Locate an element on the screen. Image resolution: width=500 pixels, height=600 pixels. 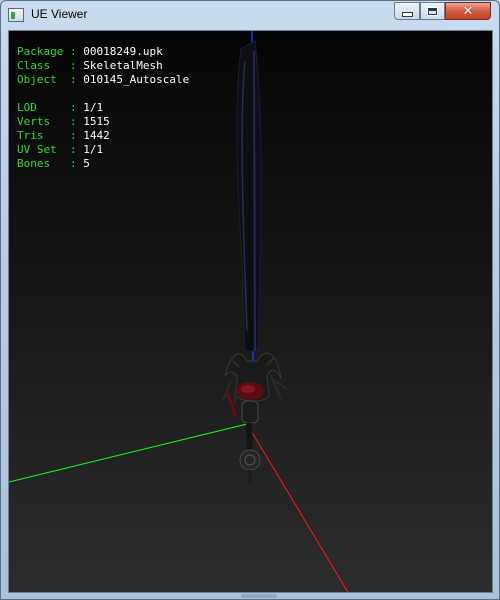
x-axis-line is located at coordinates (297, 507).